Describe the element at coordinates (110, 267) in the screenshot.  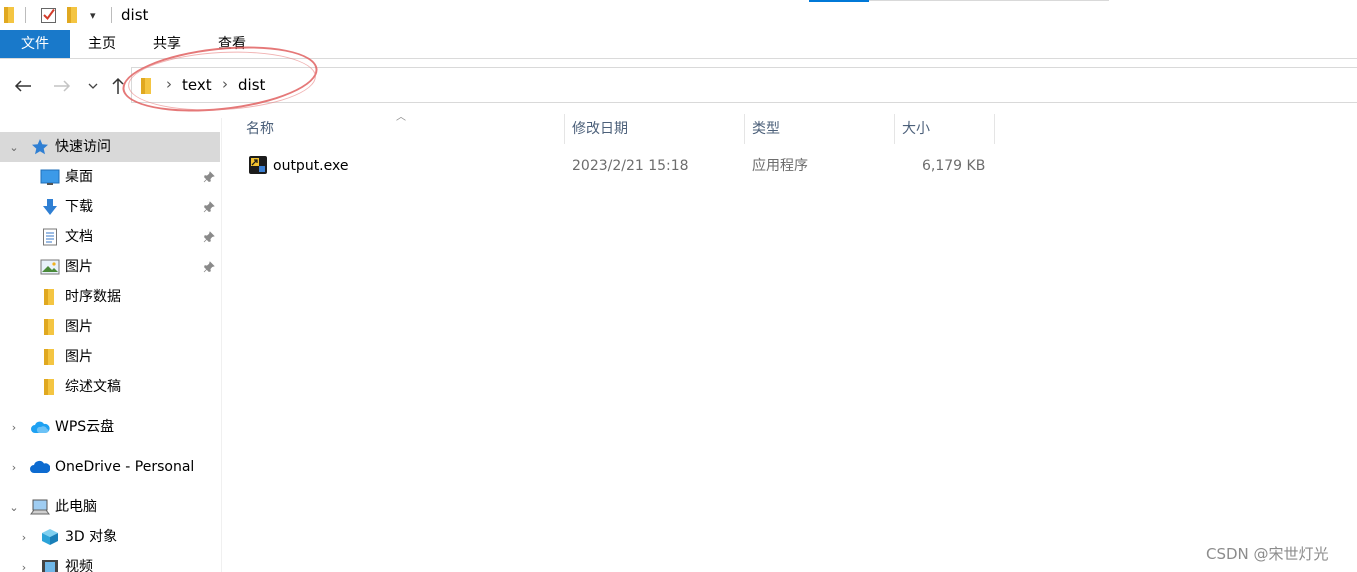
I see `sidebar-item-pictures: 图片` at that location.